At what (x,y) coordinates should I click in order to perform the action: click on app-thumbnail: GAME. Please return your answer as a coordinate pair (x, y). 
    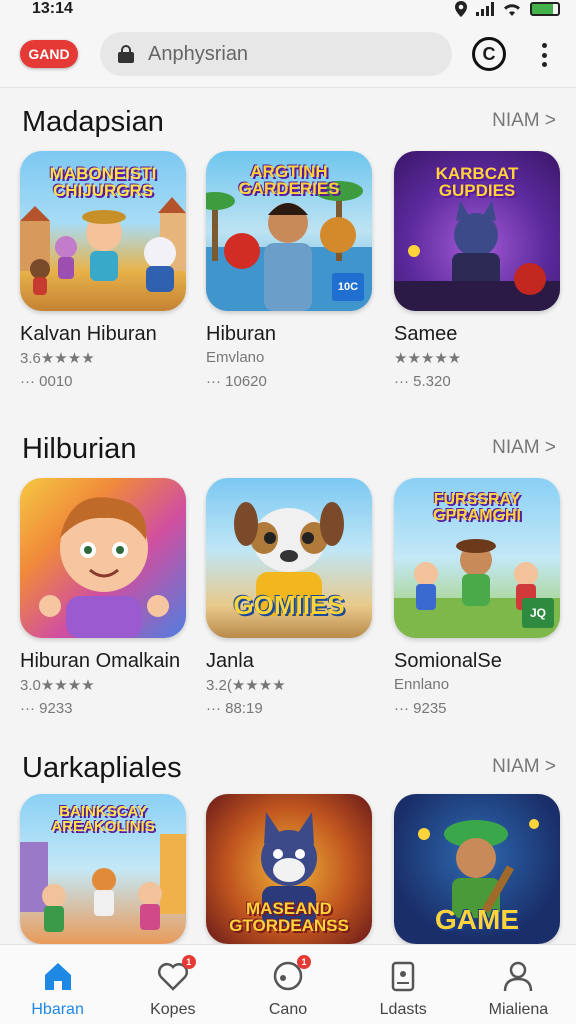
    Looking at the image, I should click on (477, 869).